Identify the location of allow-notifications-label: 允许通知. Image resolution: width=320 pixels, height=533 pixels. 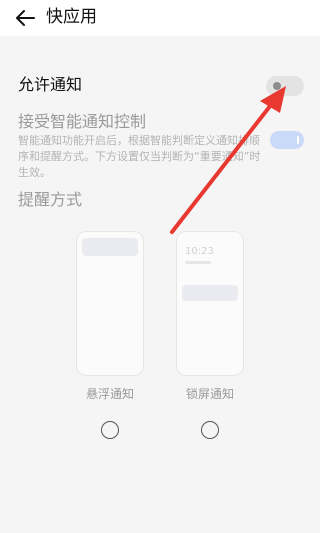
(50, 84).